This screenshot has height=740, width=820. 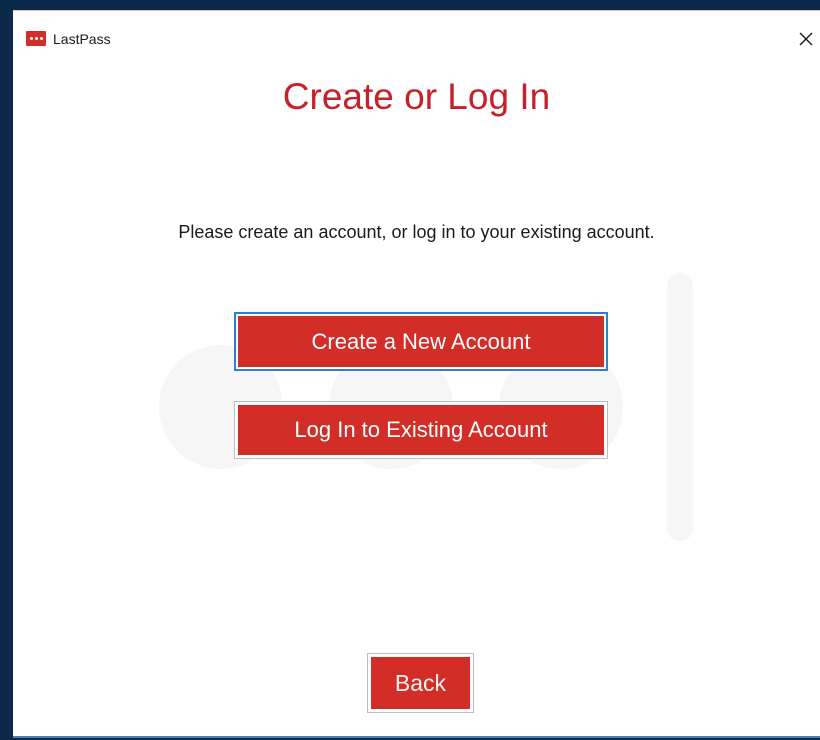 What do you see at coordinates (420, 683) in the screenshot?
I see `back-button: Back` at bounding box center [420, 683].